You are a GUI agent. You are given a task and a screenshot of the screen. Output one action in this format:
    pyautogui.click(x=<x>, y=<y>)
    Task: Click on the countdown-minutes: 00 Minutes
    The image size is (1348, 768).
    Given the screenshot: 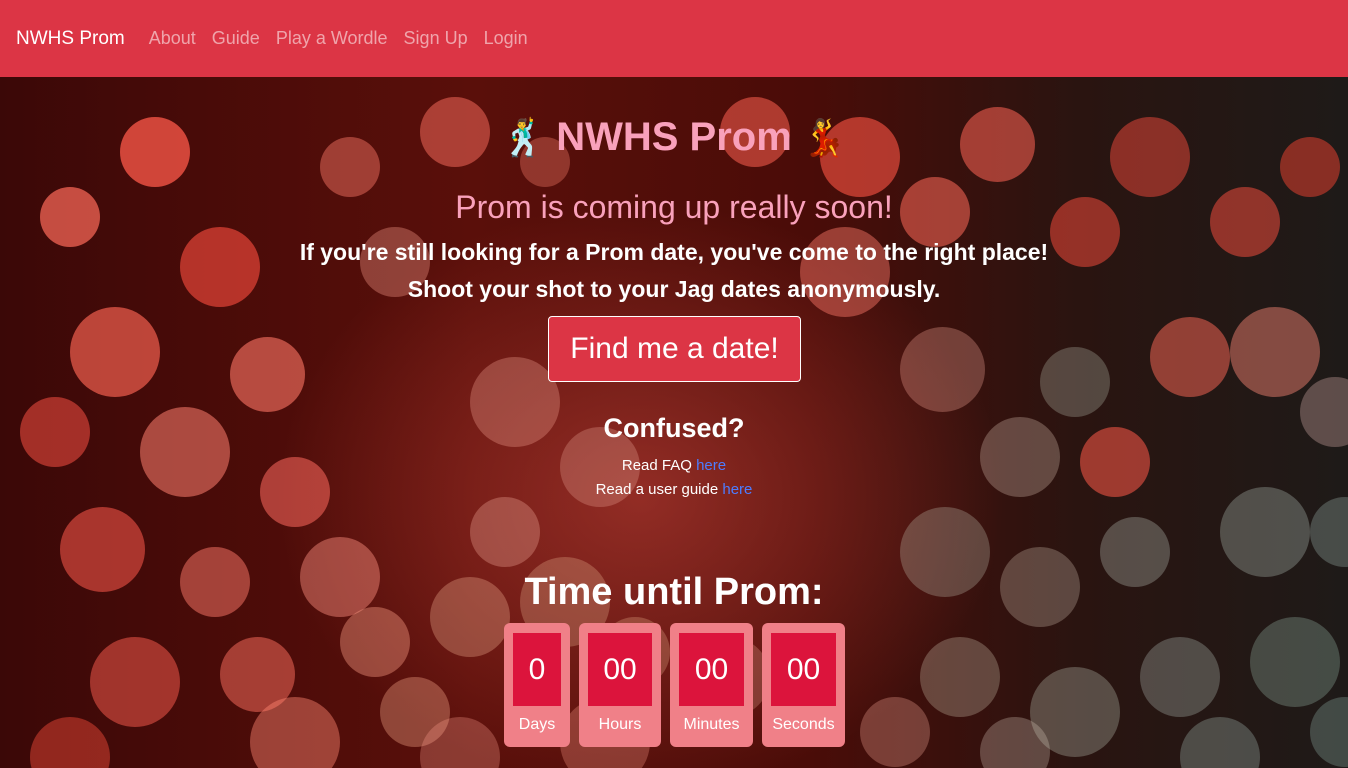 What is the action you would take?
    pyautogui.click(x=711, y=685)
    